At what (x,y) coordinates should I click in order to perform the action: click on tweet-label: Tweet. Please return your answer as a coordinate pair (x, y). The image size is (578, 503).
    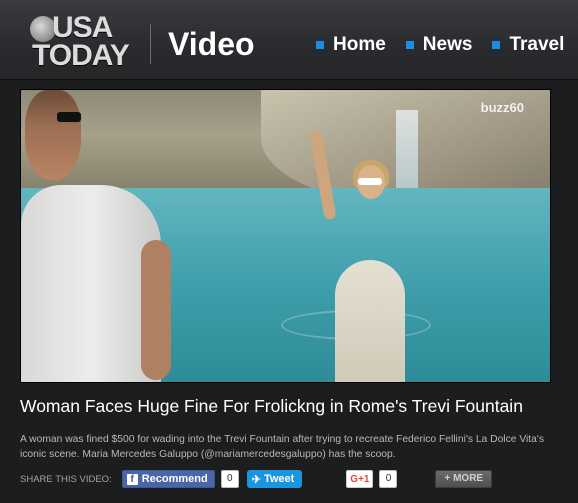
    Looking at the image, I should click on (279, 479).